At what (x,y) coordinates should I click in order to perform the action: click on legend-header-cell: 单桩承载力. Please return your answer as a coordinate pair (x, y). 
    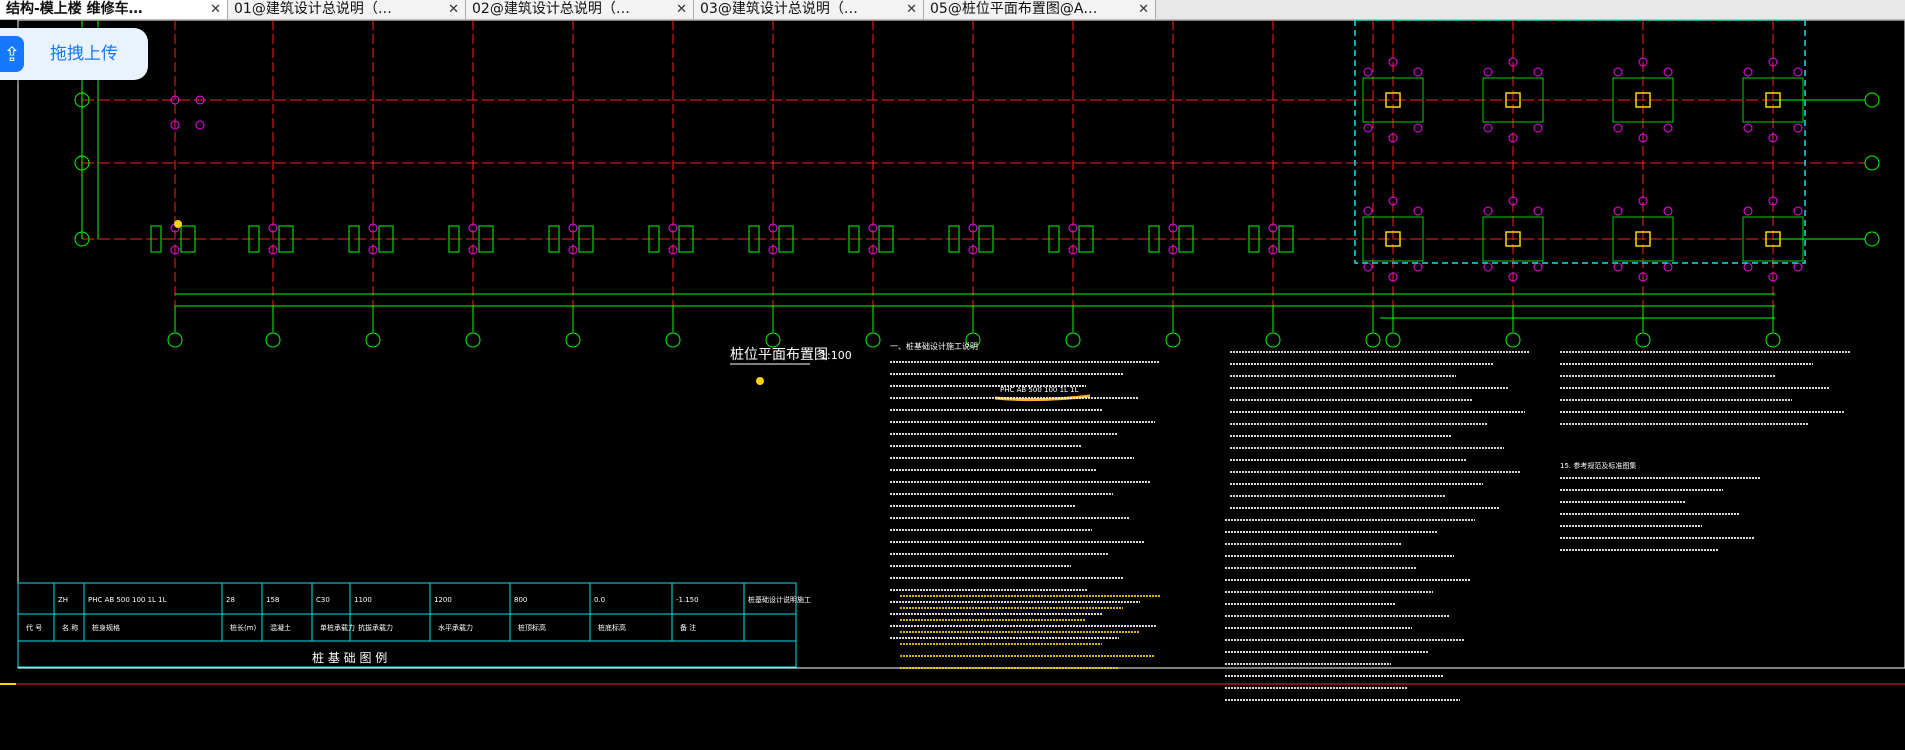
    Looking at the image, I should click on (337, 627).